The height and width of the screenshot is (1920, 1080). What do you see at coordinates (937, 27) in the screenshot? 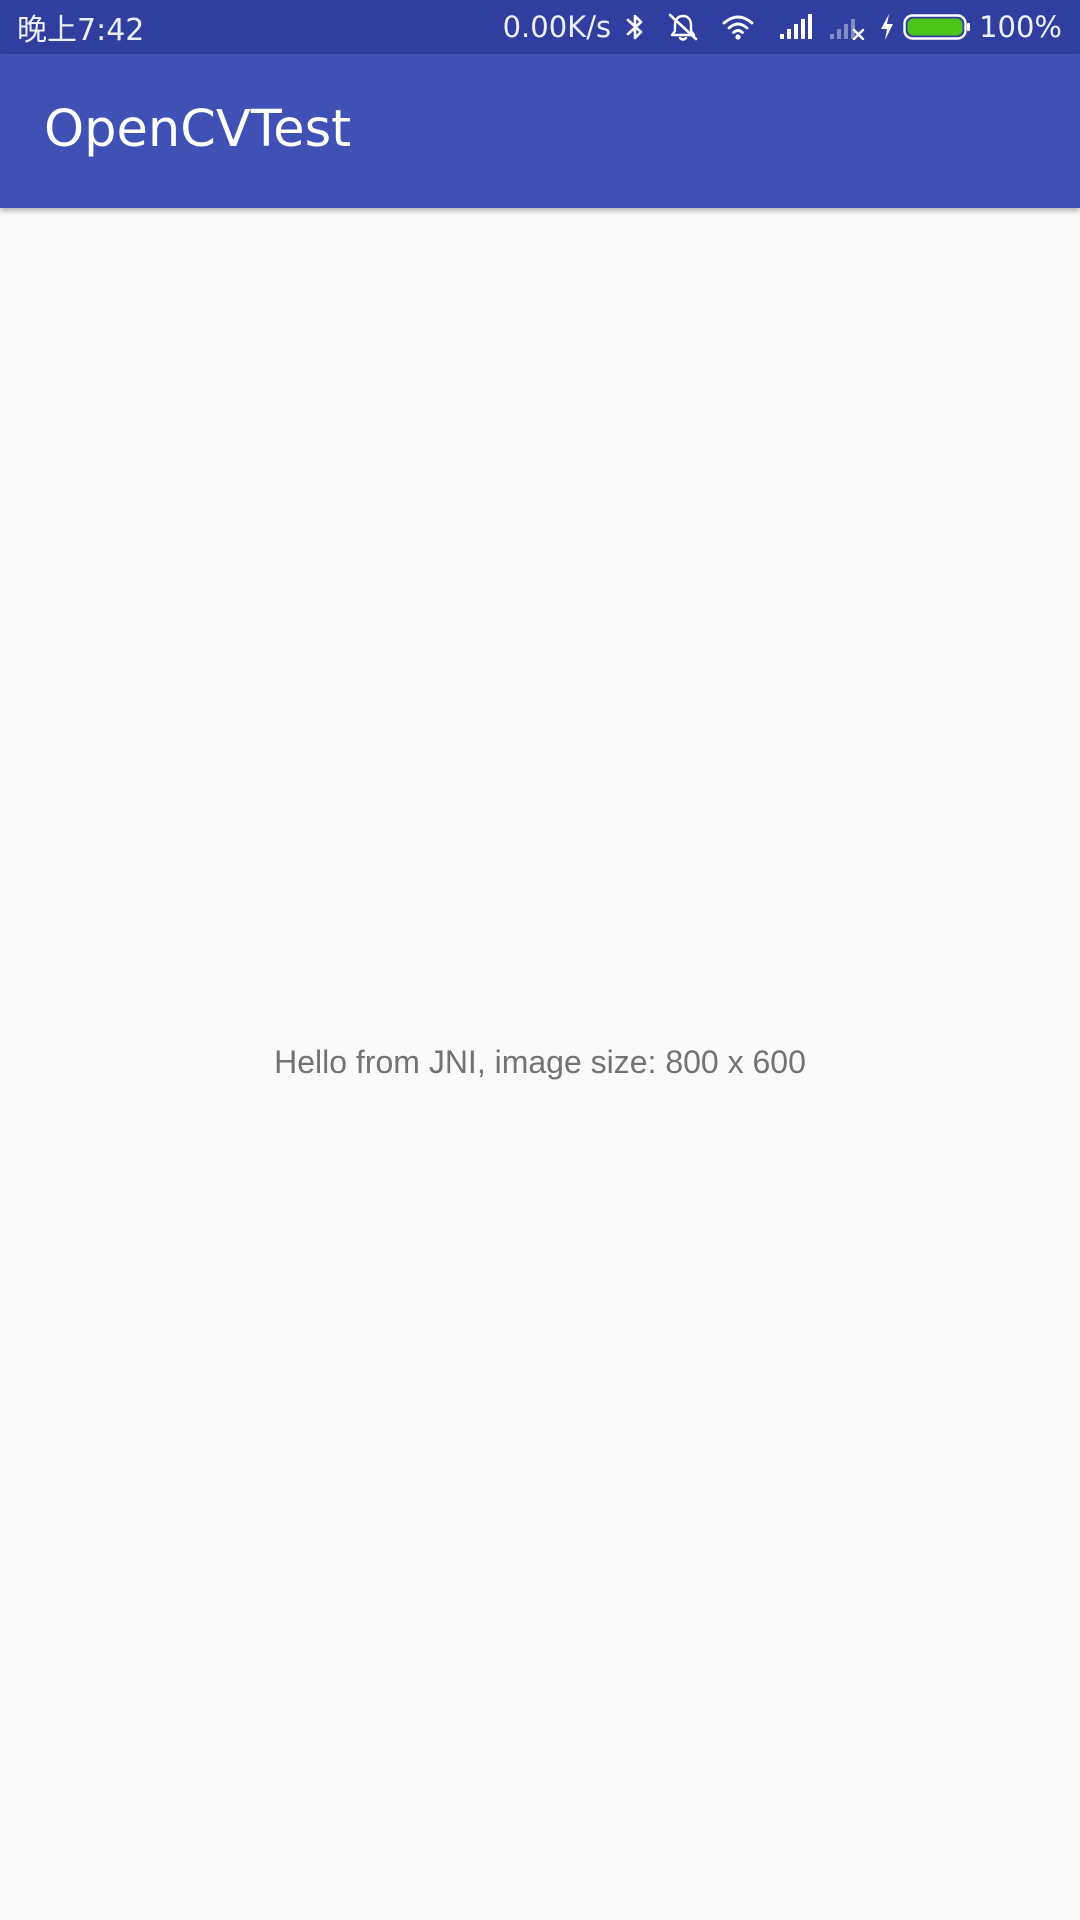
I see `battery-icon` at bounding box center [937, 27].